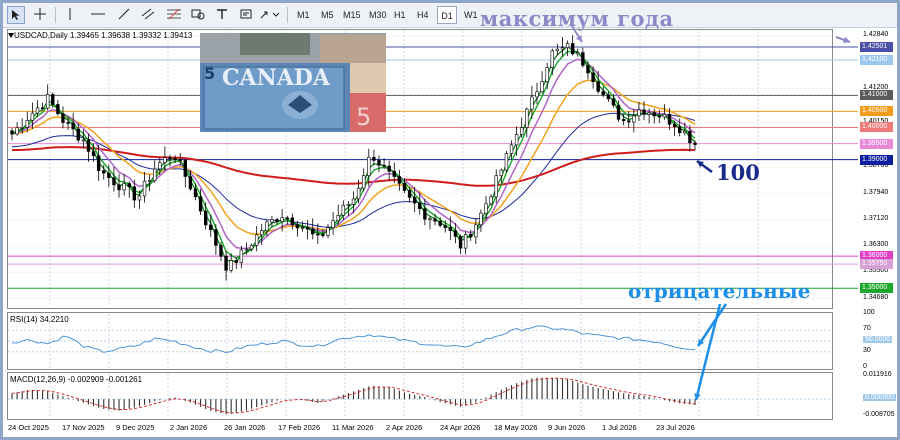 This screenshot has height=440, width=900. What do you see at coordinates (876, 111) in the screenshot?
I see `price-level-box: 1.40500` at bounding box center [876, 111].